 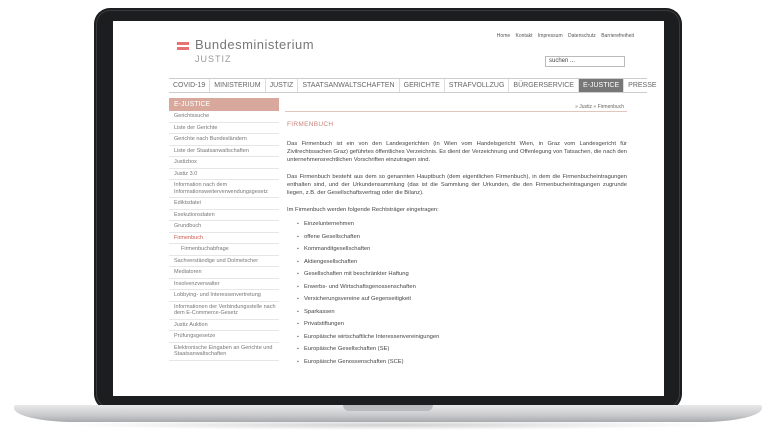 What do you see at coordinates (477, 85) in the screenshot?
I see `nav-strafvollzug: STRAFVOLLZUG` at bounding box center [477, 85].